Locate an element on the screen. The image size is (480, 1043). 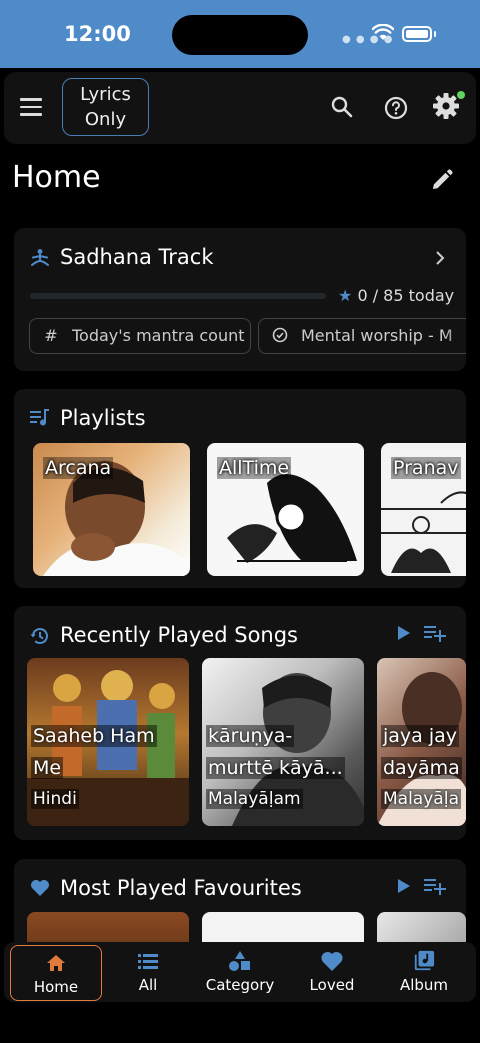
battery-tip is located at coordinates (435, 34).